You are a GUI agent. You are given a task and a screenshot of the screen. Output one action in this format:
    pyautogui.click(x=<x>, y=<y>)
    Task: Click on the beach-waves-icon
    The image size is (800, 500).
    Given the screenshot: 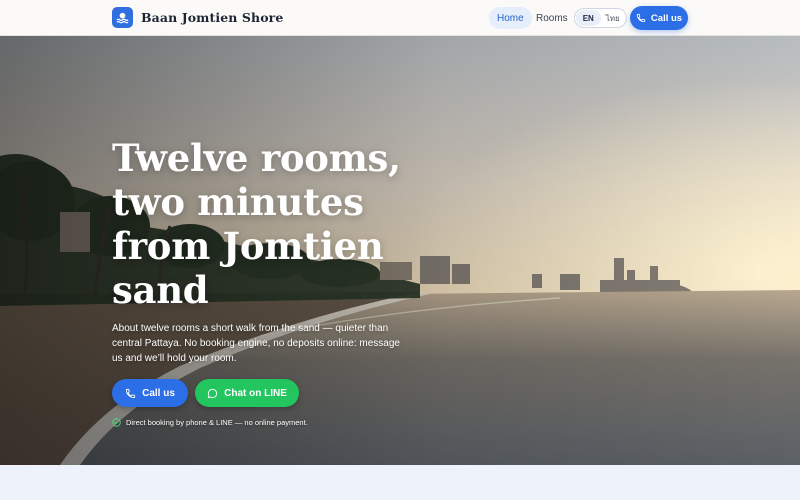 What is the action you would take?
    pyautogui.click(x=122, y=17)
    